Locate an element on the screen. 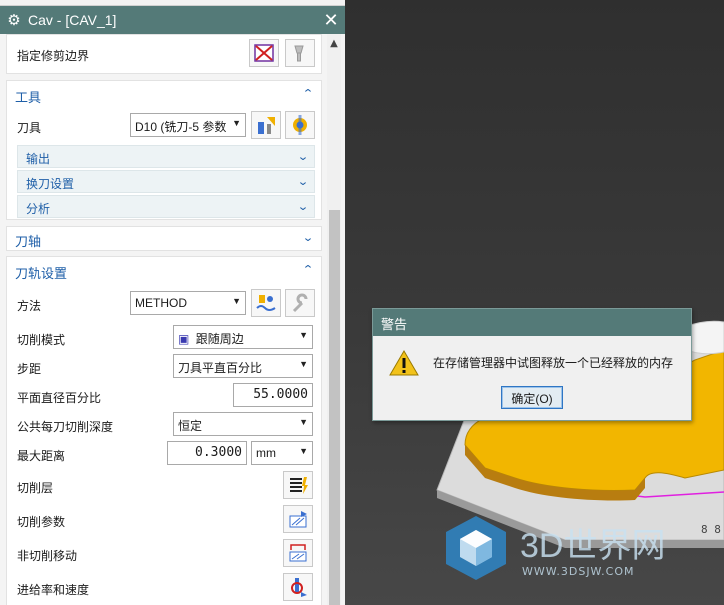 This screenshot has height=605, width=724. trim-boundary-label: 指定修剪边界 is located at coordinates (53, 56).